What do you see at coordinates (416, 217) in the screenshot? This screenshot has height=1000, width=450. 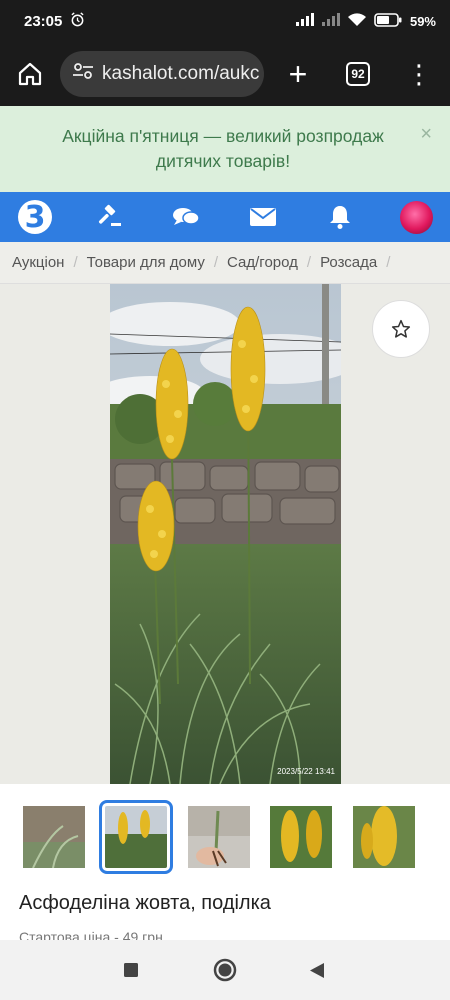 I see `user-avatar` at bounding box center [416, 217].